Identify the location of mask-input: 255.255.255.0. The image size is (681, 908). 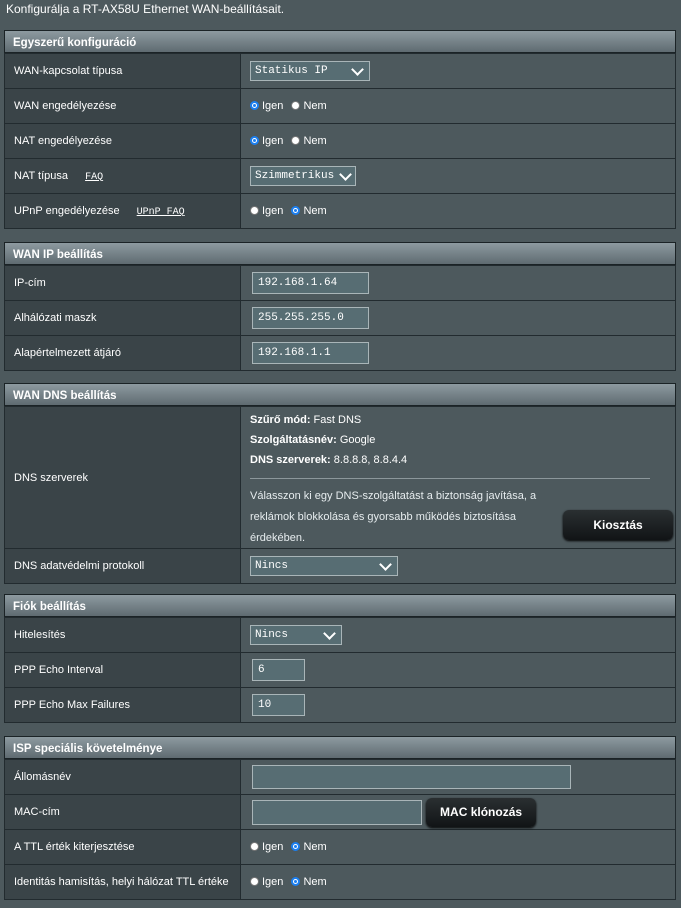
(310, 318).